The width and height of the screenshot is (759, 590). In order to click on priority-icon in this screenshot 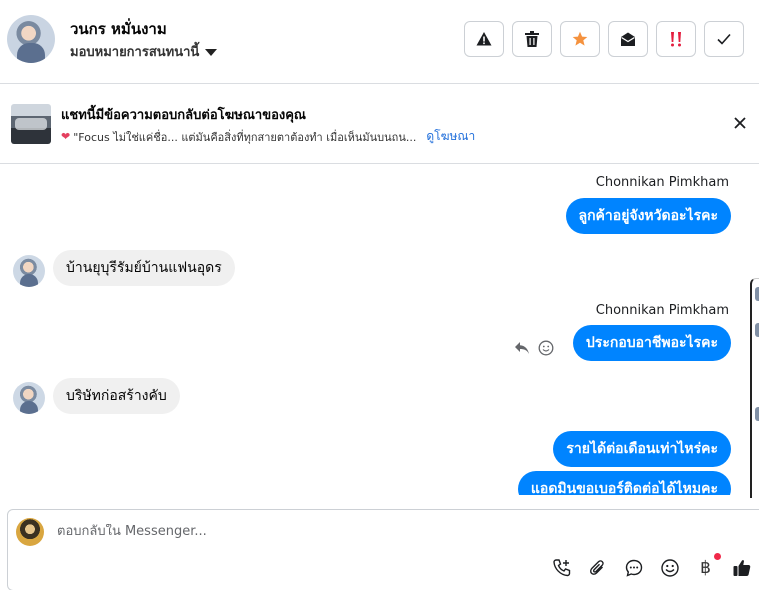, I will do `click(676, 39)`.